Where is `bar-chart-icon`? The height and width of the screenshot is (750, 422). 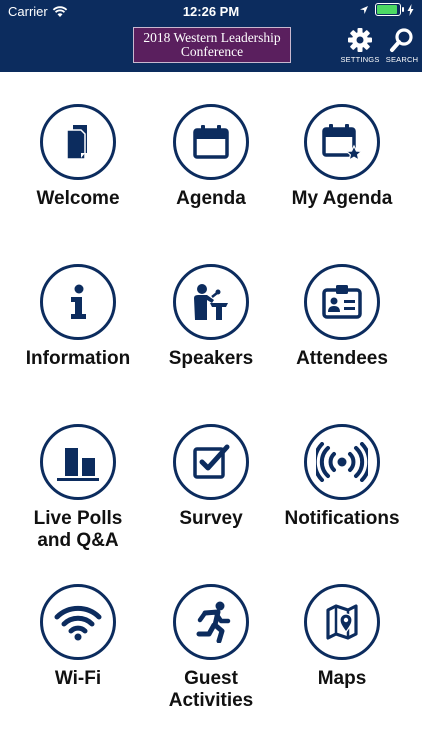 bar-chart-icon is located at coordinates (78, 462).